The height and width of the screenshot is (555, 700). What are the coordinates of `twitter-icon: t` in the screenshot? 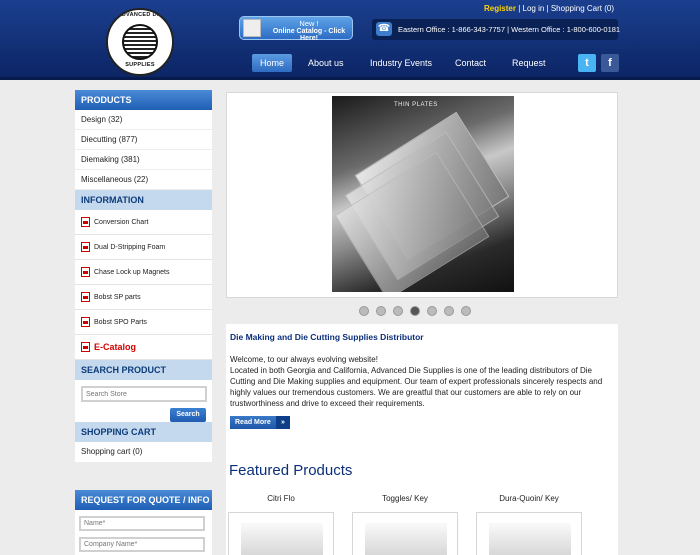 It's located at (587, 63).